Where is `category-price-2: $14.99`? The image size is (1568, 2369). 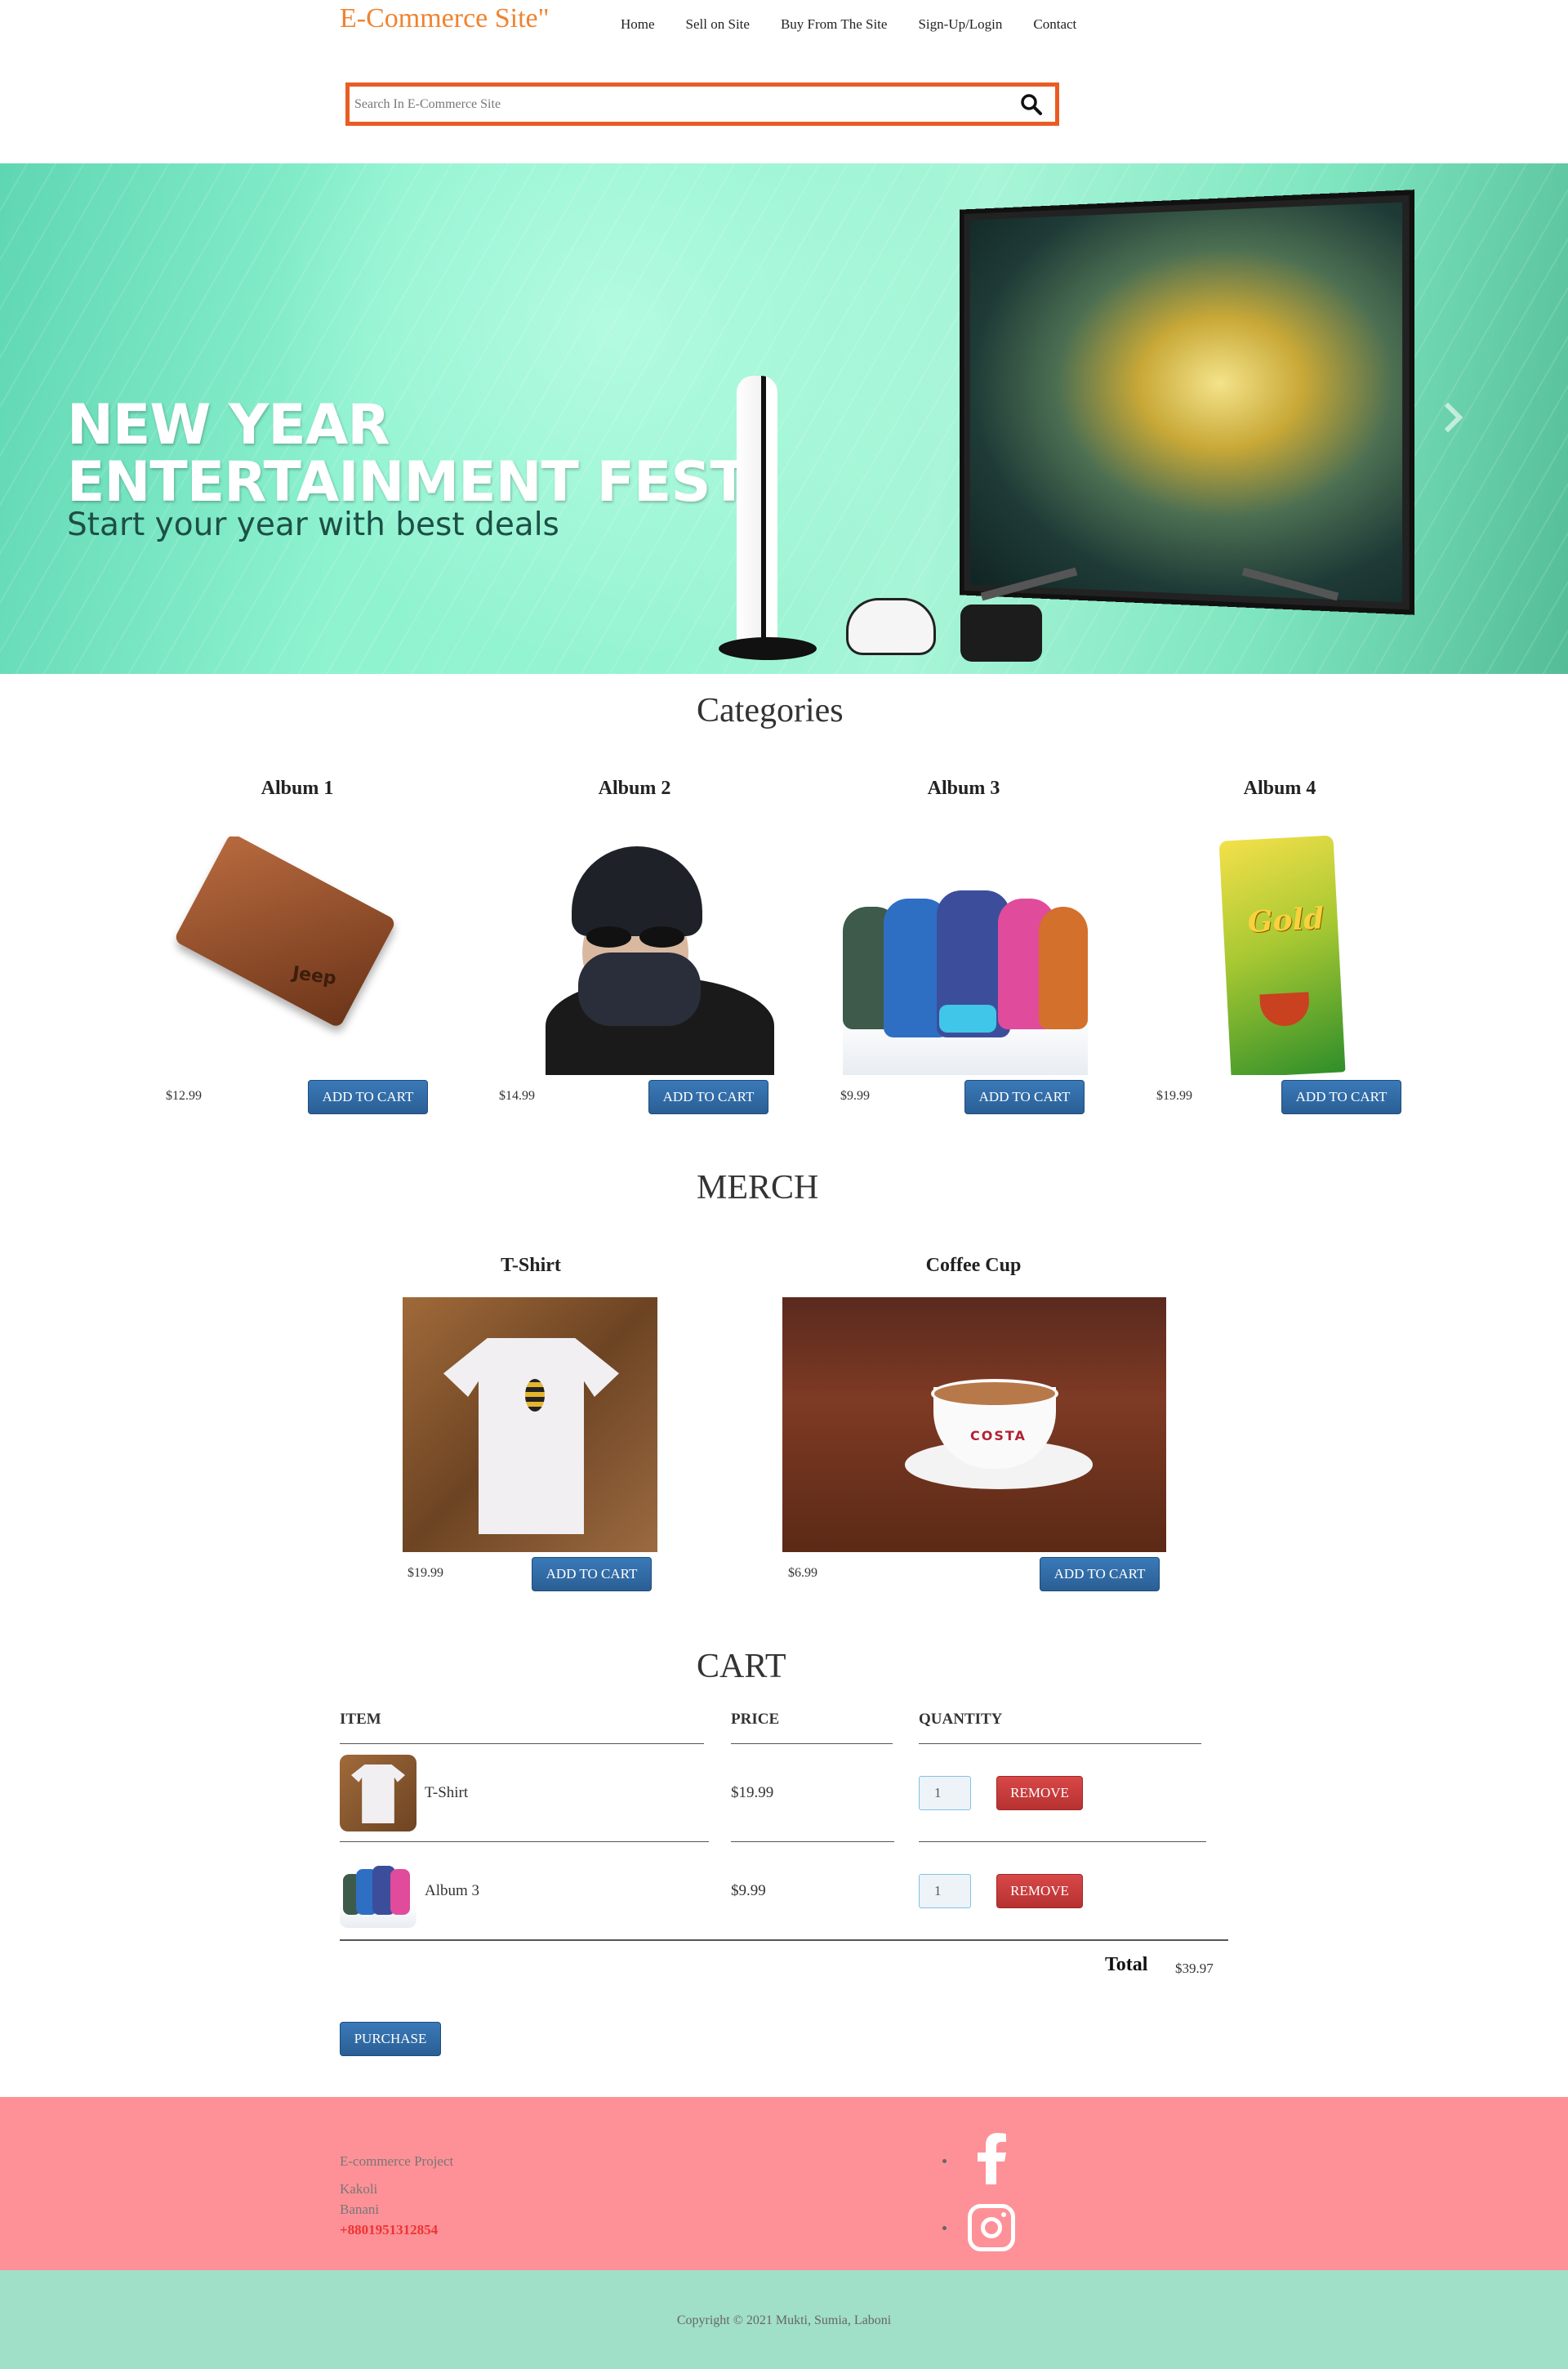 category-price-2: $14.99 is located at coordinates (517, 1096).